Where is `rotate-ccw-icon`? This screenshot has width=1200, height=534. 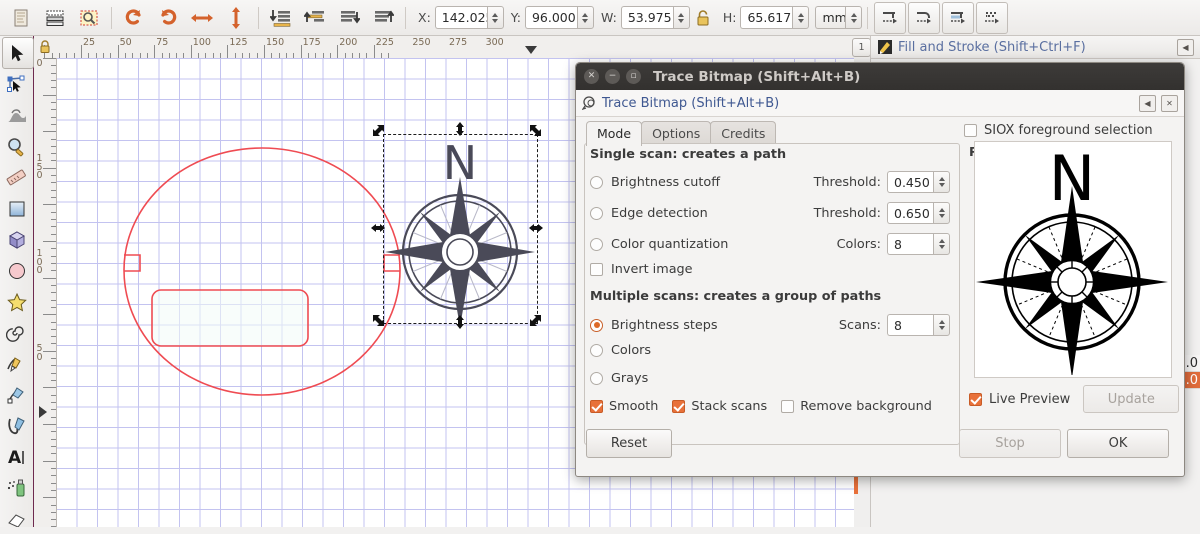
rotate-ccw-icon is located at coordinates (134, 18).